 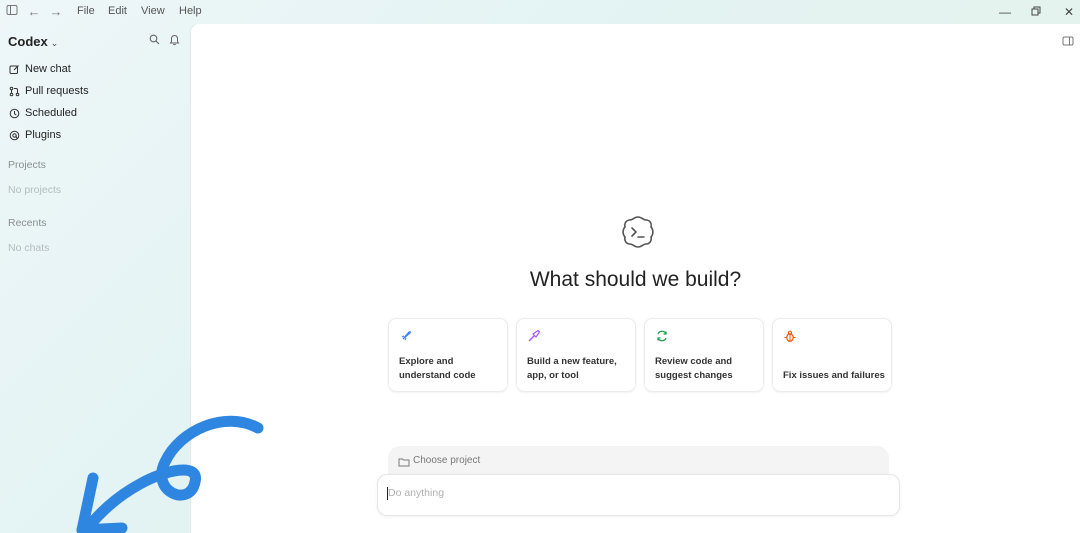 What do you see at coordinates (1069, 12) in the screenshot?
I see `close-icon: ✕` at bounding box center [1069, 12].